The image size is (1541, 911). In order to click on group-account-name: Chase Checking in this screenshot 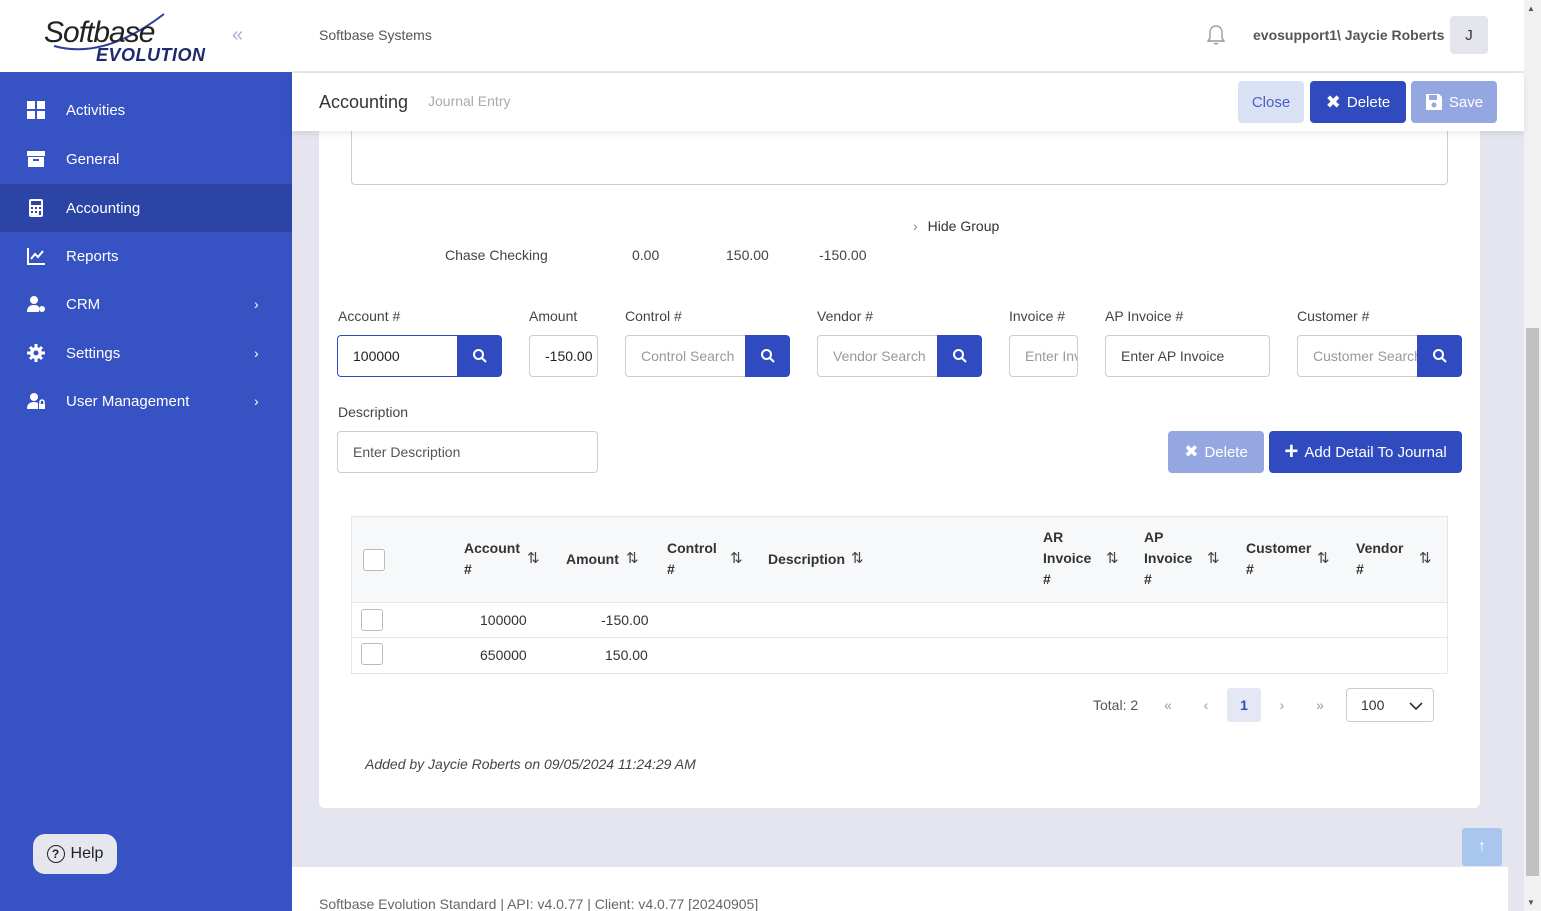, I will do `click(496, 255)`.